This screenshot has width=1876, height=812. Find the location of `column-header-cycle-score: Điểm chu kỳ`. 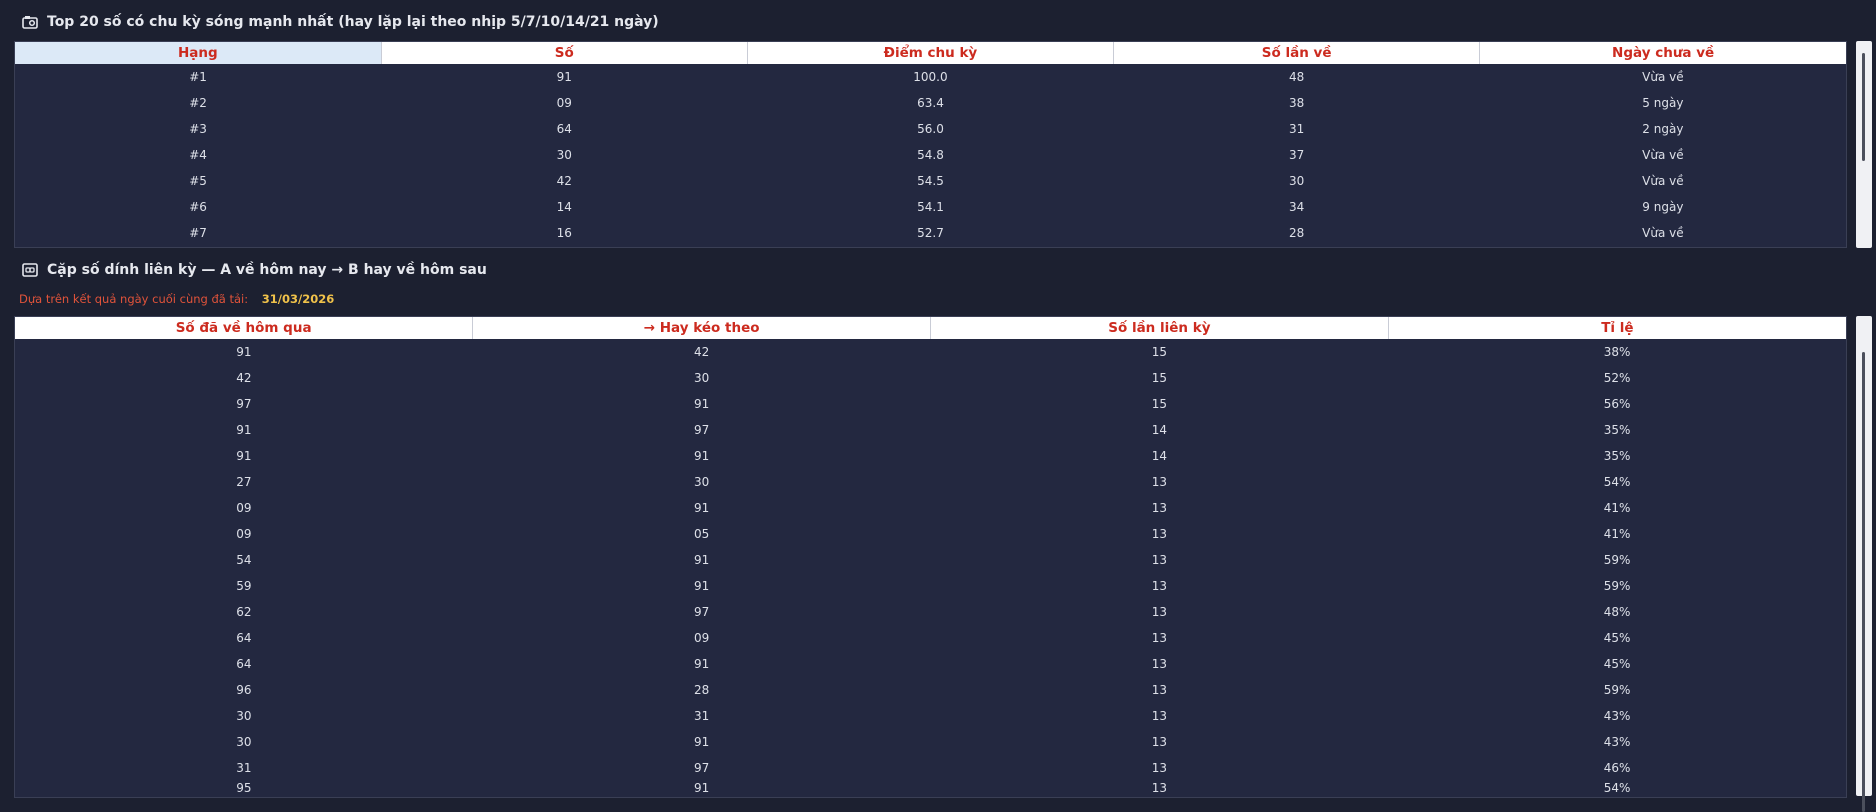

column-header-cycle-score: Điểm chu kỳ is located at coordinates (931, 53).